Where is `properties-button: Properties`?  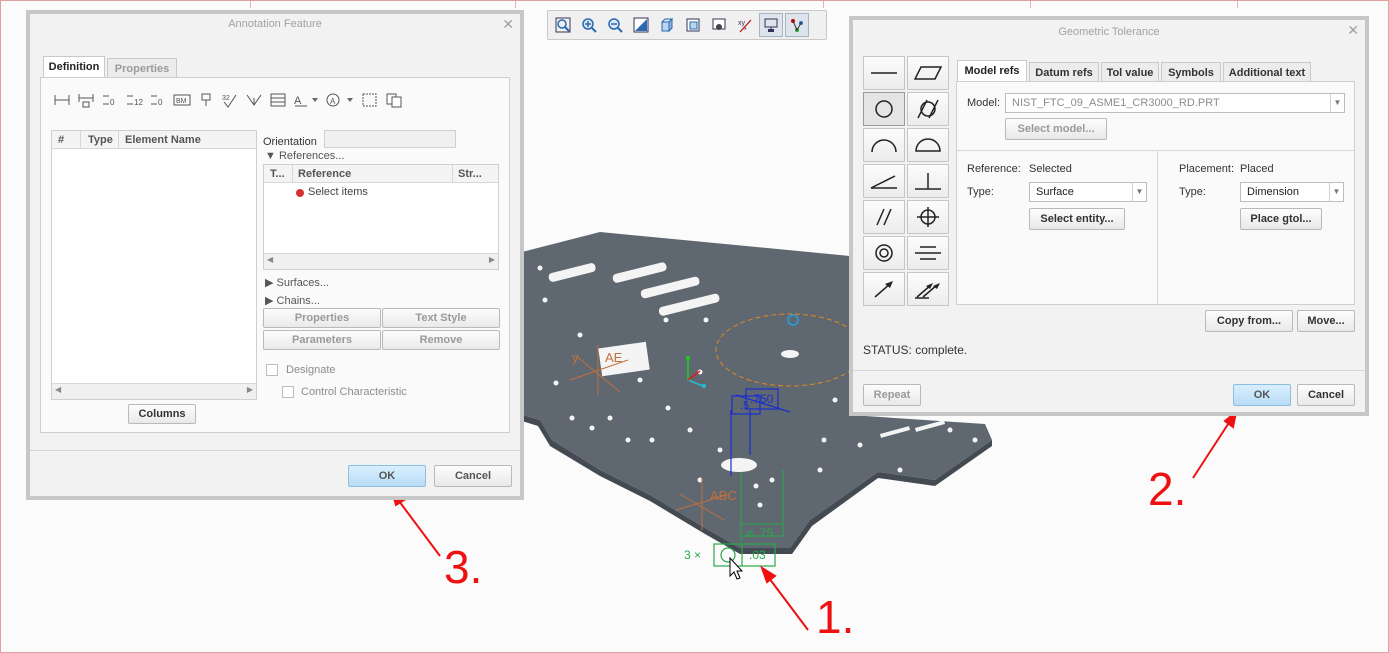
properties-button: Properties is located at coordinates (322, 318).